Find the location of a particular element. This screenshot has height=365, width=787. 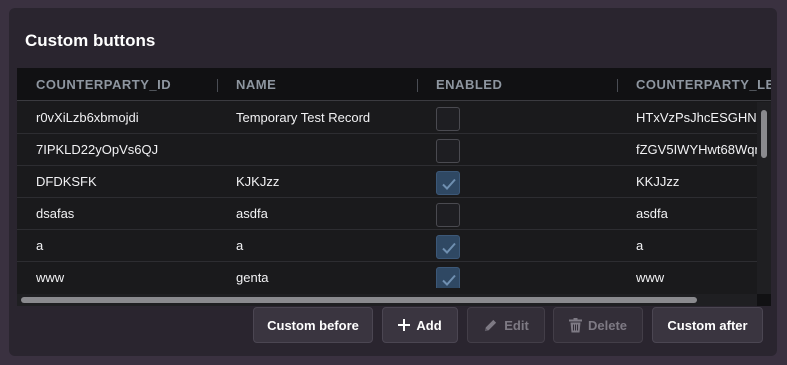

cell-counterparty-lei: fZGV5IWYHwt68Wqr is located at coordinates (696, 149).